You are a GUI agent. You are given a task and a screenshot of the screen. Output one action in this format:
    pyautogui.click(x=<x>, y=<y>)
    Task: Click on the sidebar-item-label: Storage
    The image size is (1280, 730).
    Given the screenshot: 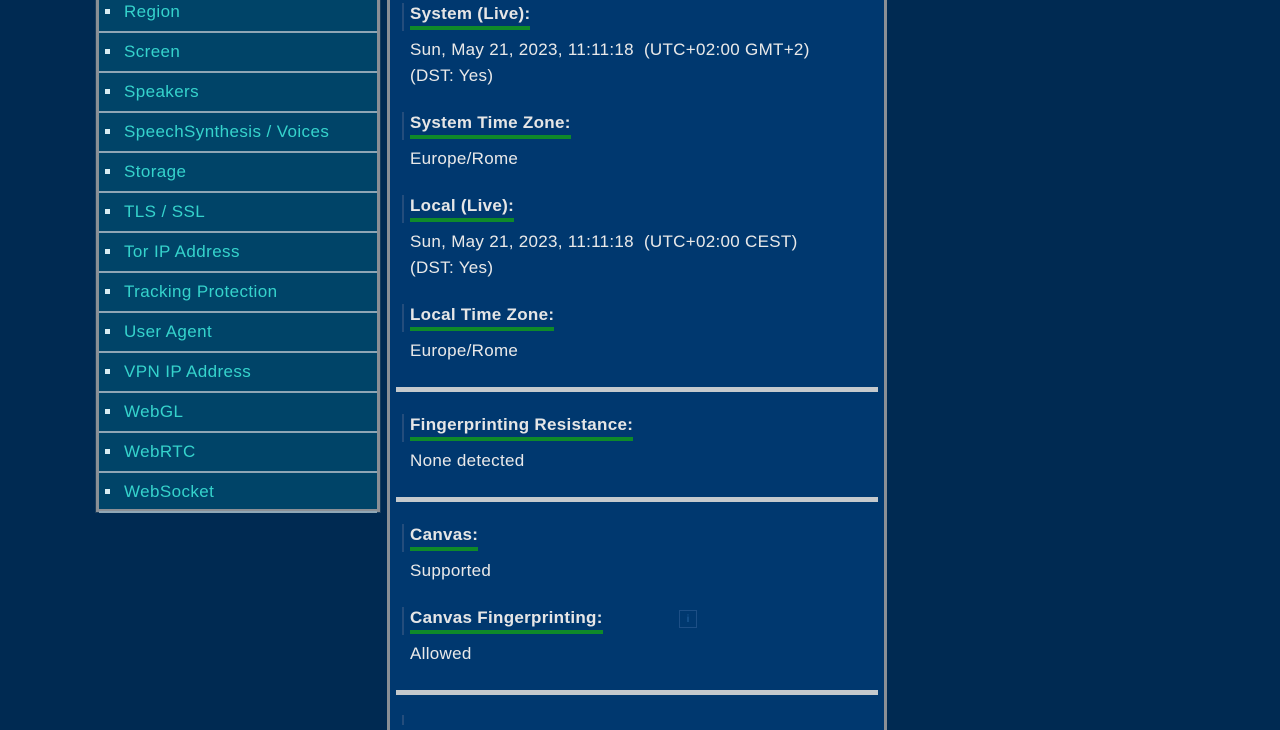 What is the action you would take?
    pyautogui.click(x=155, y=171)
    